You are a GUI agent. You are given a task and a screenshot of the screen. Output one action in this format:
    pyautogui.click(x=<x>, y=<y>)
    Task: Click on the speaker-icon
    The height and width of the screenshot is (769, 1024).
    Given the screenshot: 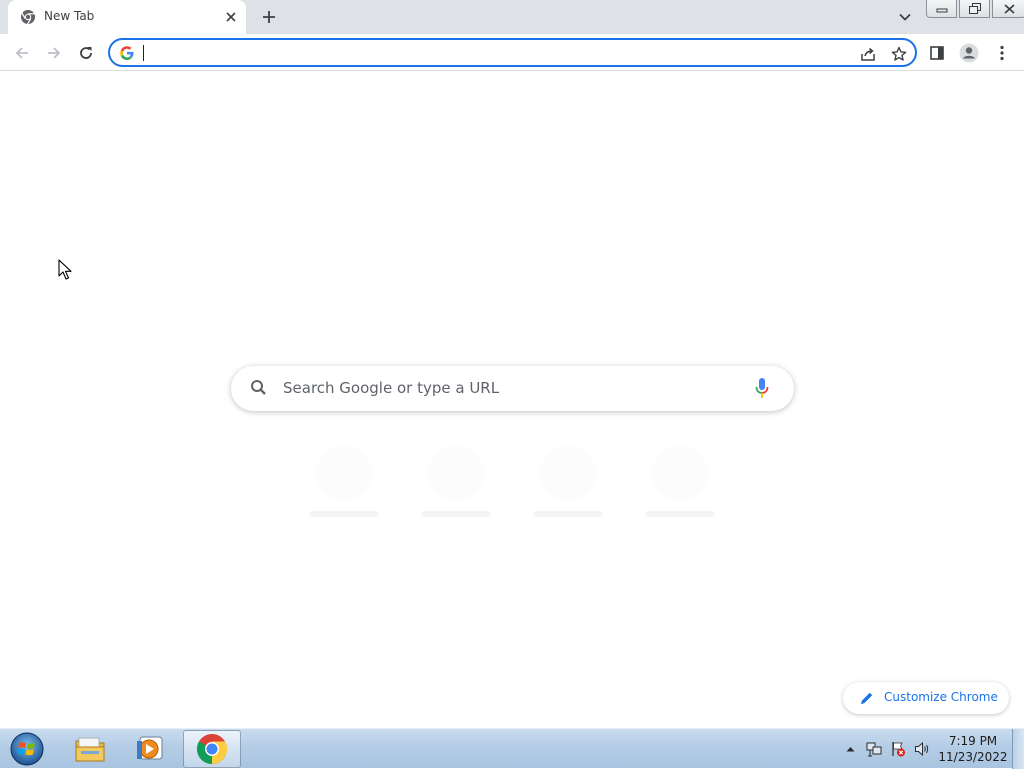 What is the action you would take?
    pyautogui.click(x=922, y=749)
    